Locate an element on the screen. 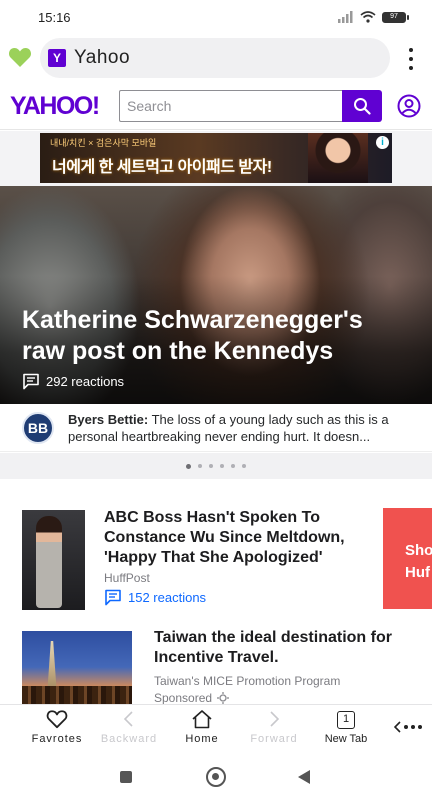 The height and width of the screenshot is (800, 432). recent-apps-icon is located at coordinates (126, 777).